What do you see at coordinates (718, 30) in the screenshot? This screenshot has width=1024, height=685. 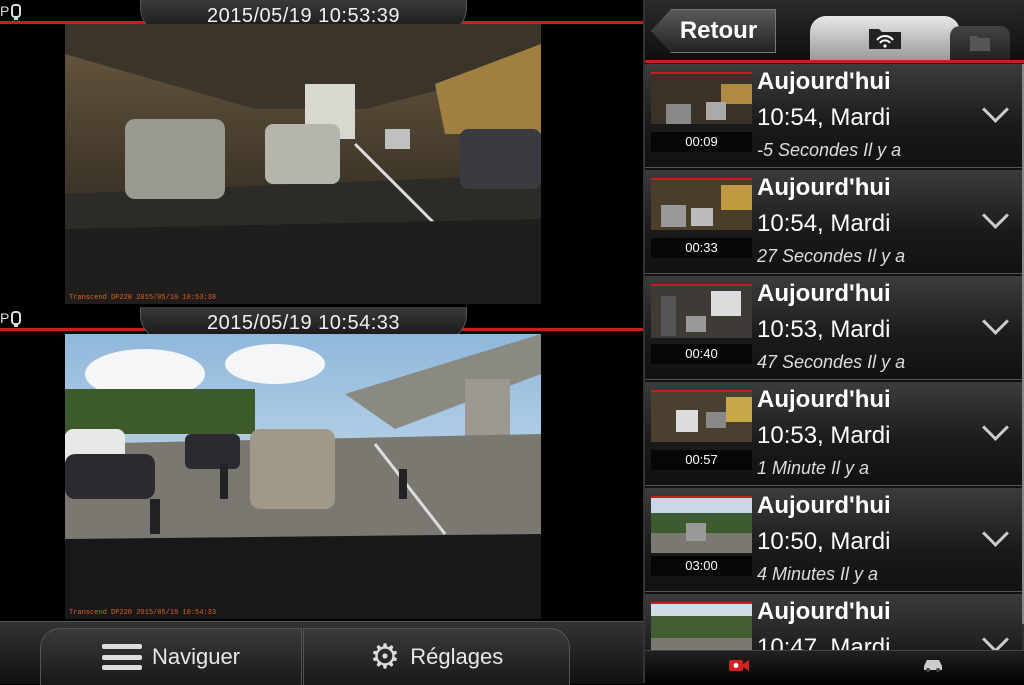 I see `back-label: Retour` at bounding box center [718, 30].